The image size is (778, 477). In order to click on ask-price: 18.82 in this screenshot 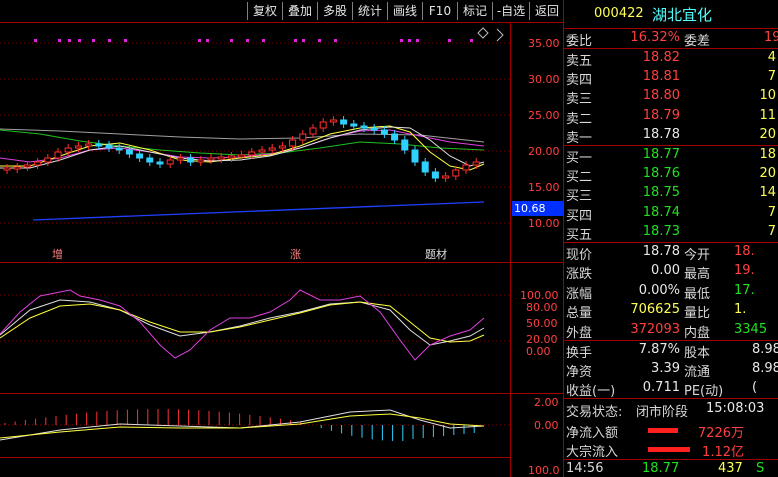, I will do `click(661, 57)`.